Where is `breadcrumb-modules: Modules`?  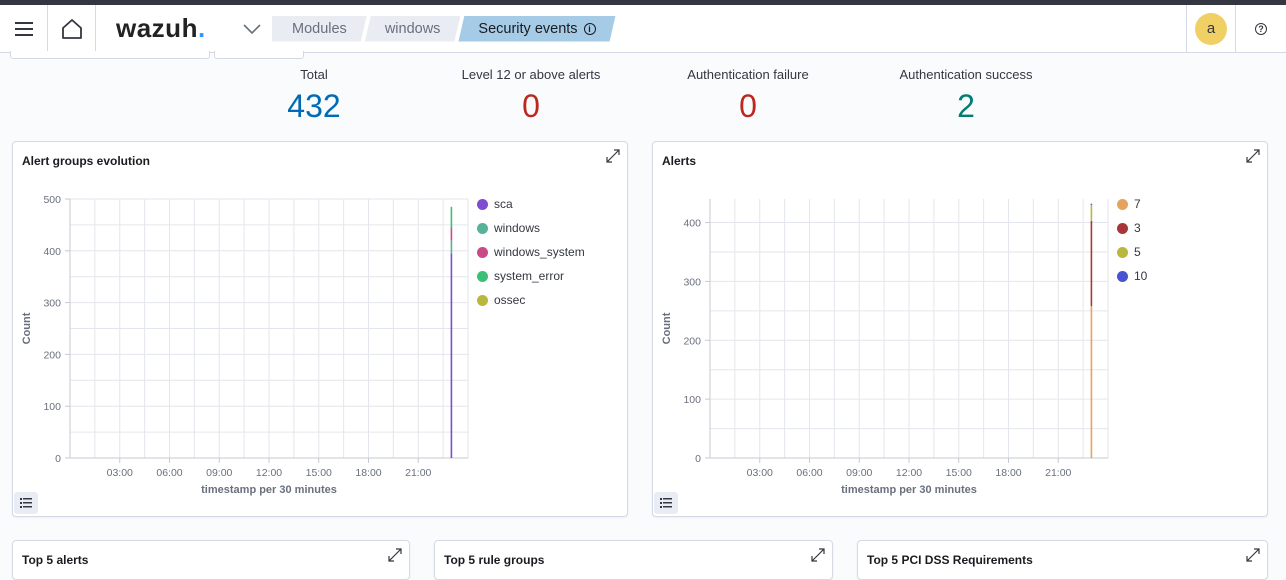 breadcrumb-modules: Modules is located at coordinates (319, 29).